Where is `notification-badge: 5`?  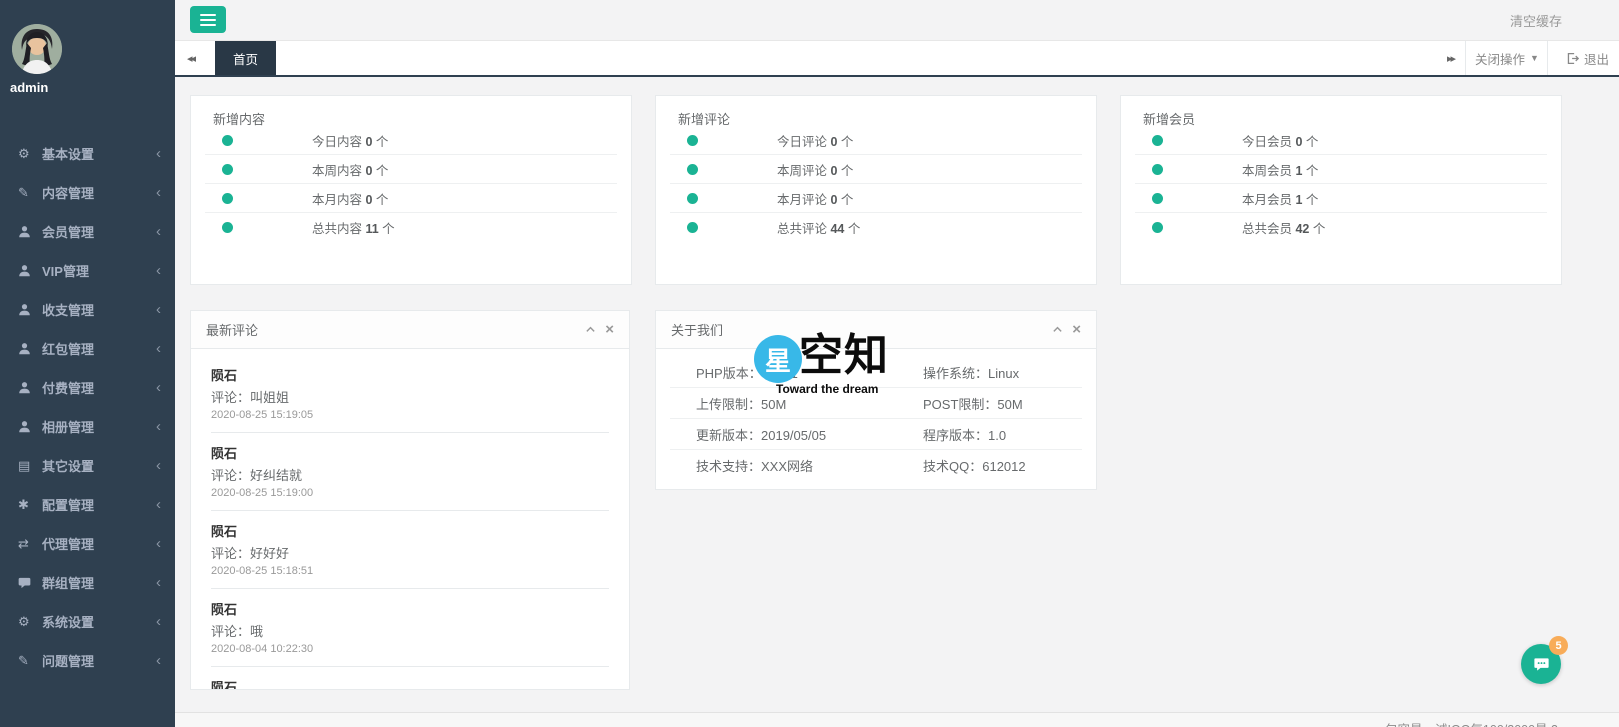 notification-badge: 5 is located at coordinates (1558, 645).